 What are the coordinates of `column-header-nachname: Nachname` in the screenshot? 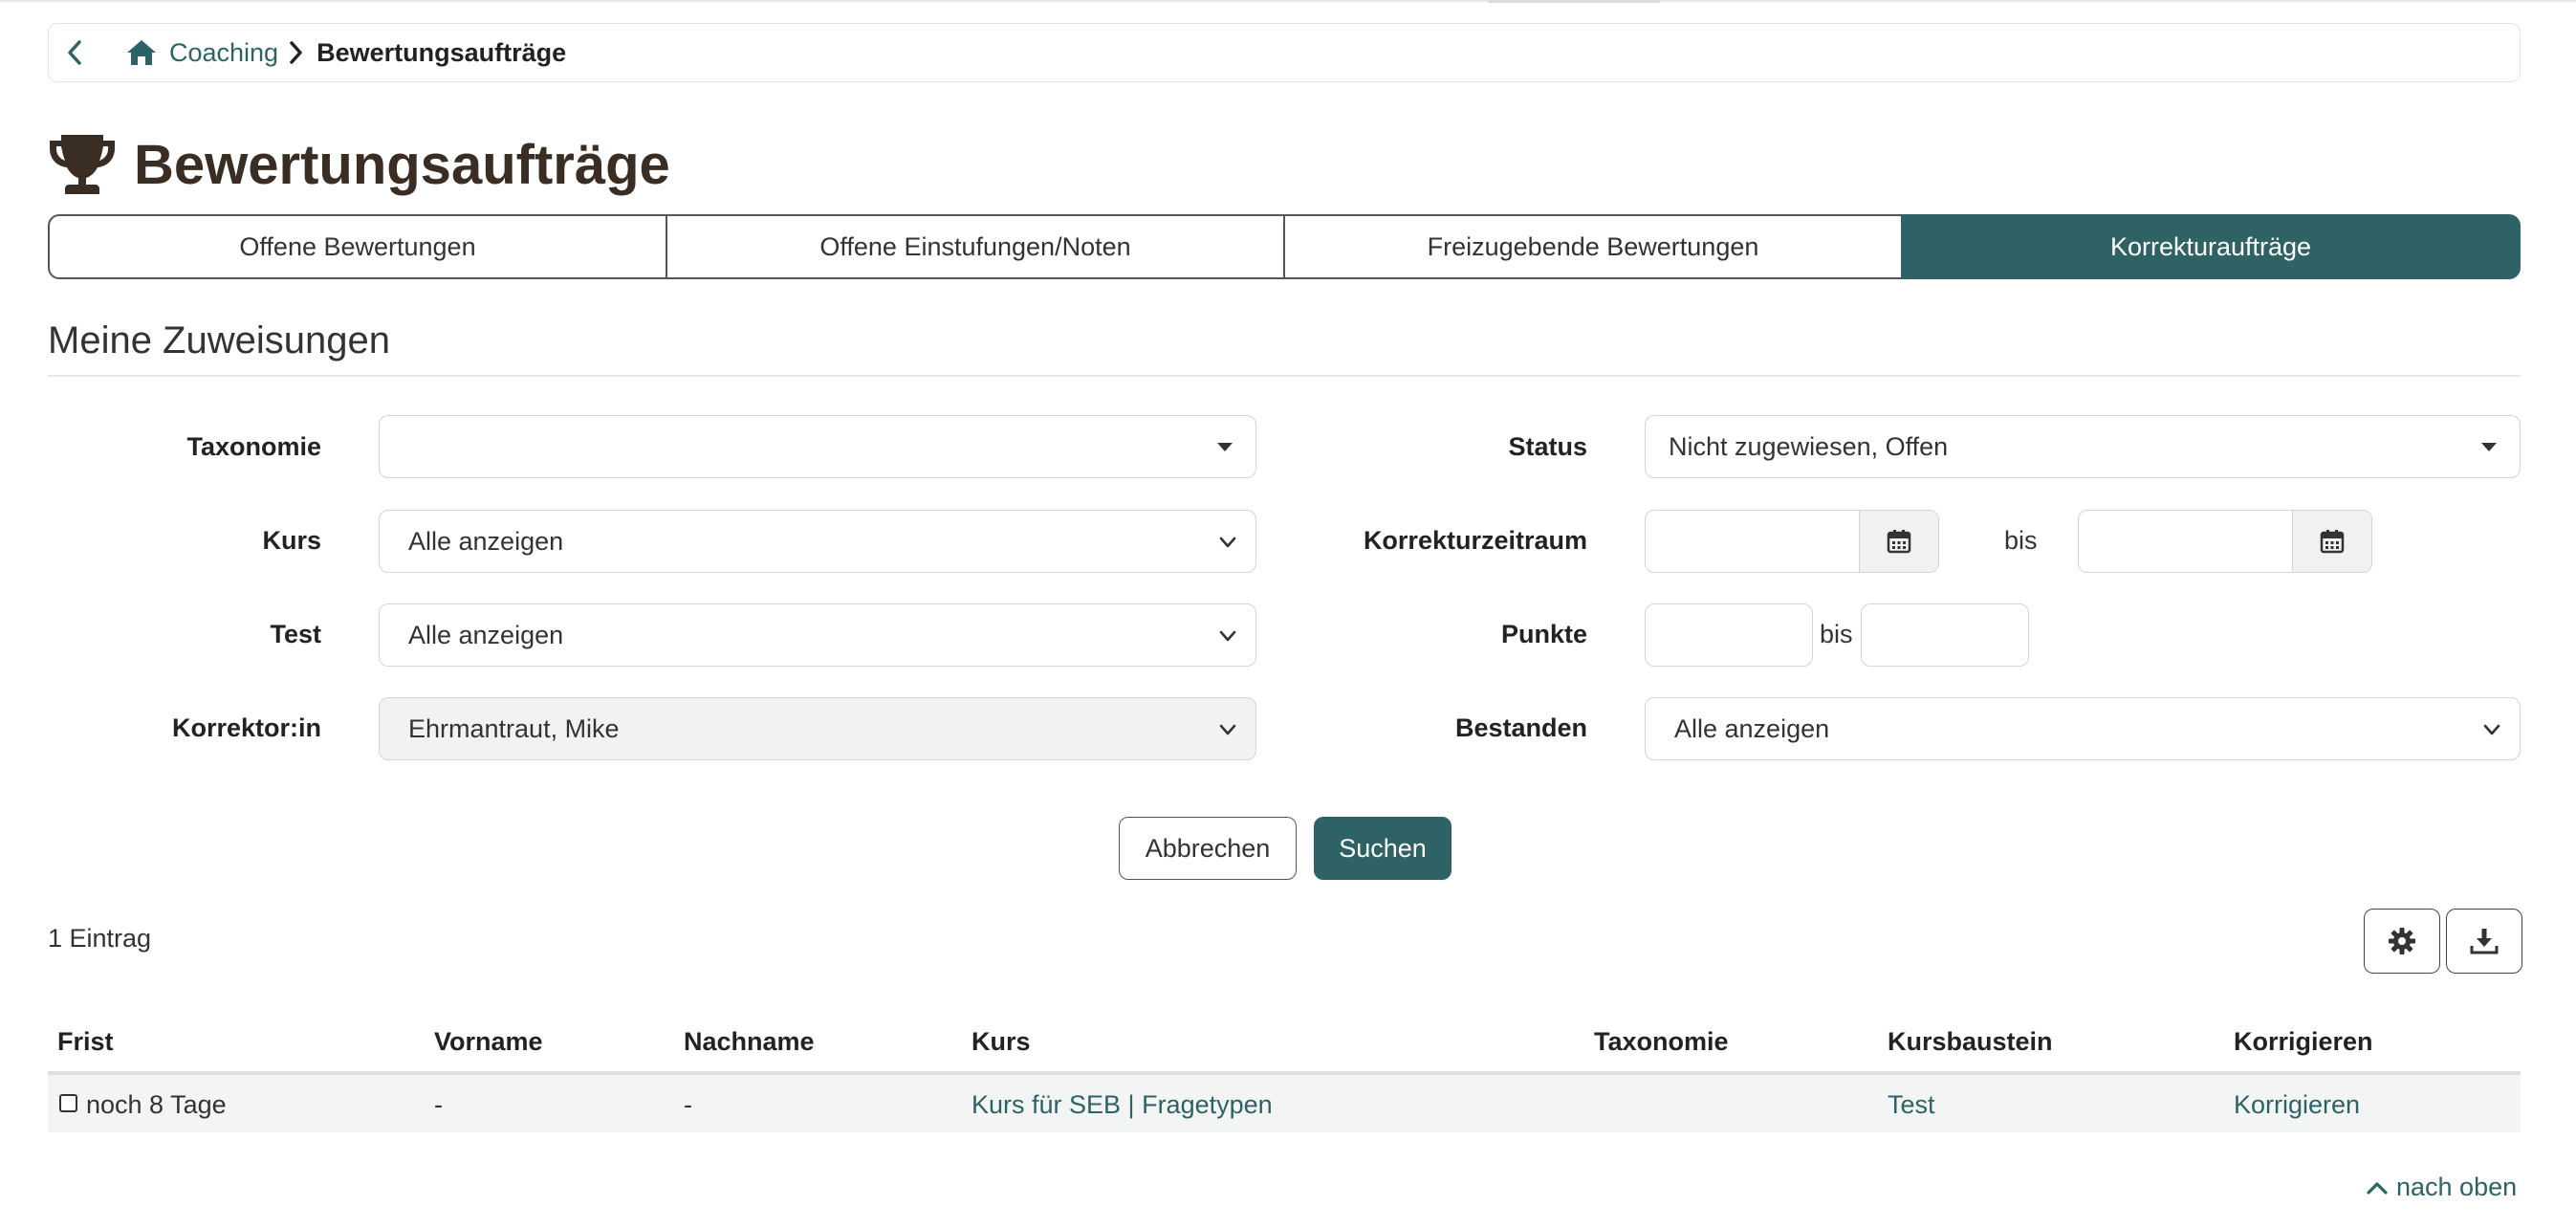 It's located at (749, 1042).